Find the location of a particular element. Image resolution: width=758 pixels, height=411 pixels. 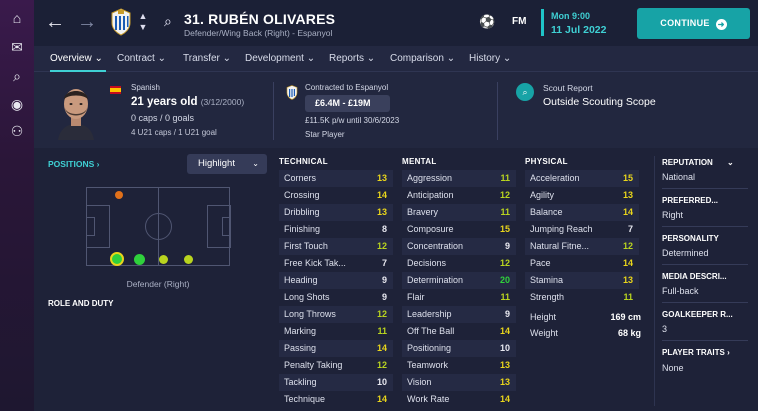

attribute-row: Acceleration 15 is located at coordinates (582, 178).